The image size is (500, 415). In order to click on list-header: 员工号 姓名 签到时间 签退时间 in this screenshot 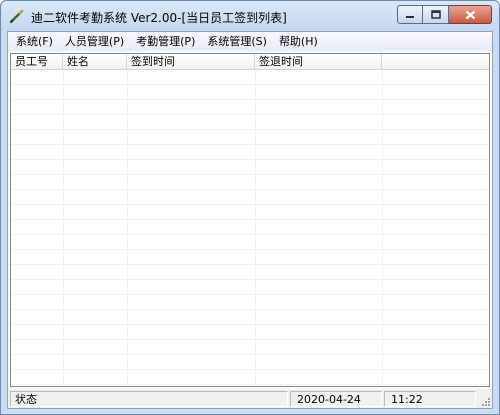, I will do `click(250, 62)`.